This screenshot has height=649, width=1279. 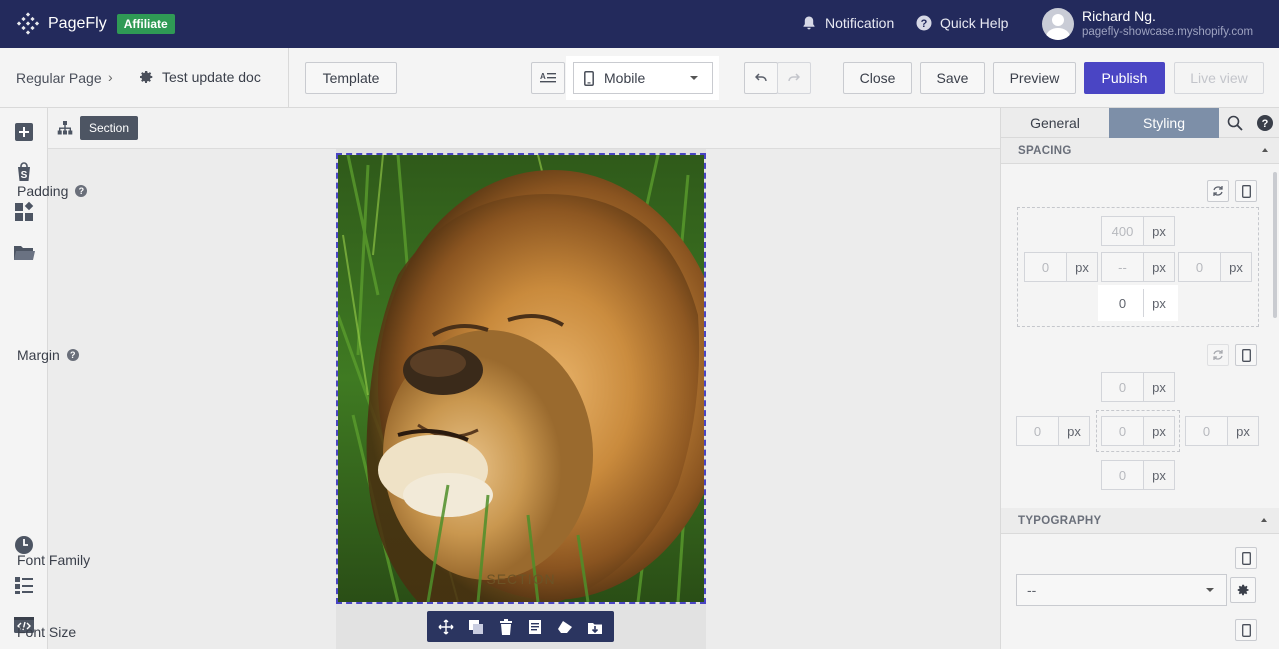 What do you see at coordinates (1124, 78) in the screenshot?
I see `publish-button: Publish` at bounding box center [1124, 78].